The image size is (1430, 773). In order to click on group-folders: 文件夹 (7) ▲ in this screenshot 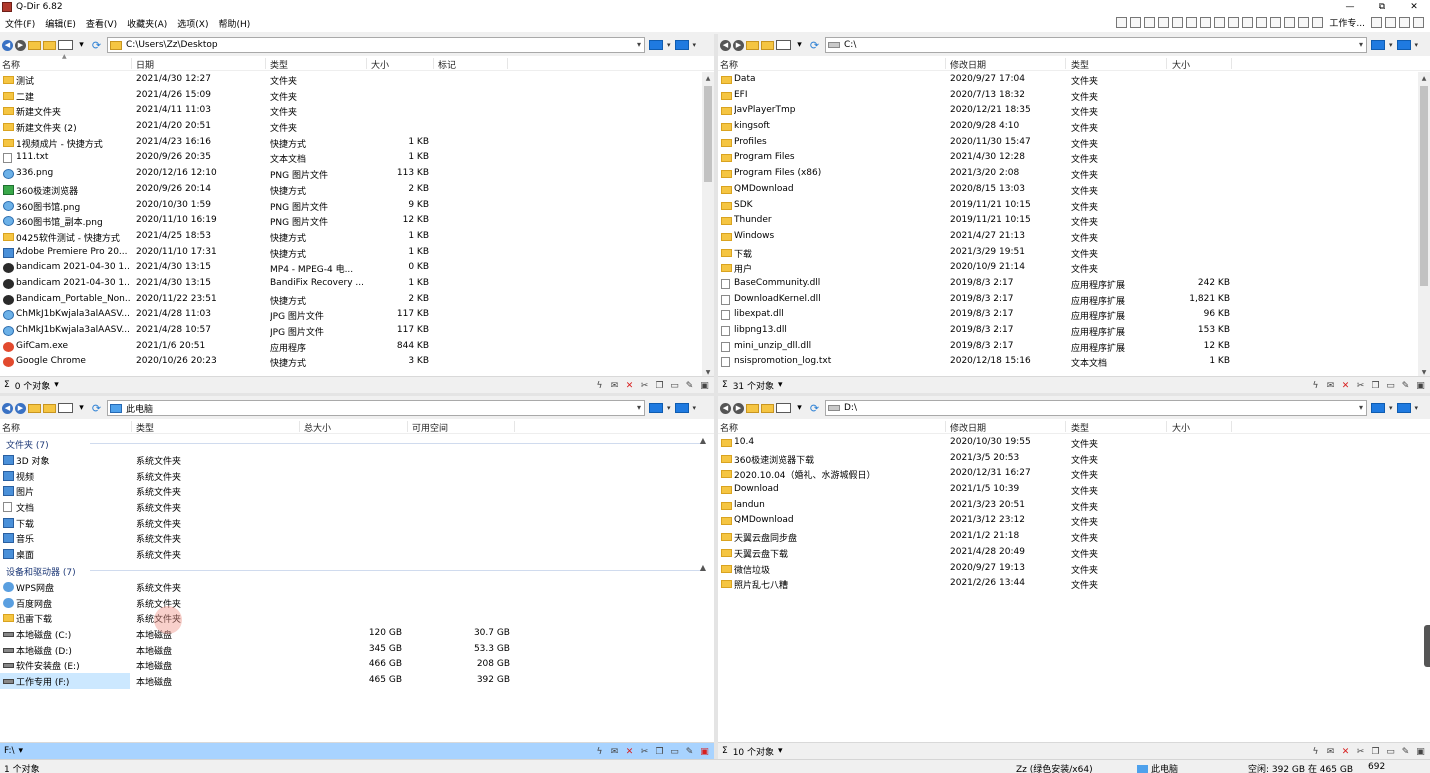, I will do `click(356, 443)`.